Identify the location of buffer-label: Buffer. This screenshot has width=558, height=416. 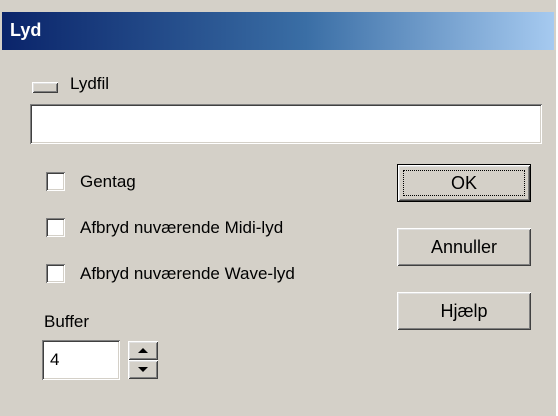
(67, 321).